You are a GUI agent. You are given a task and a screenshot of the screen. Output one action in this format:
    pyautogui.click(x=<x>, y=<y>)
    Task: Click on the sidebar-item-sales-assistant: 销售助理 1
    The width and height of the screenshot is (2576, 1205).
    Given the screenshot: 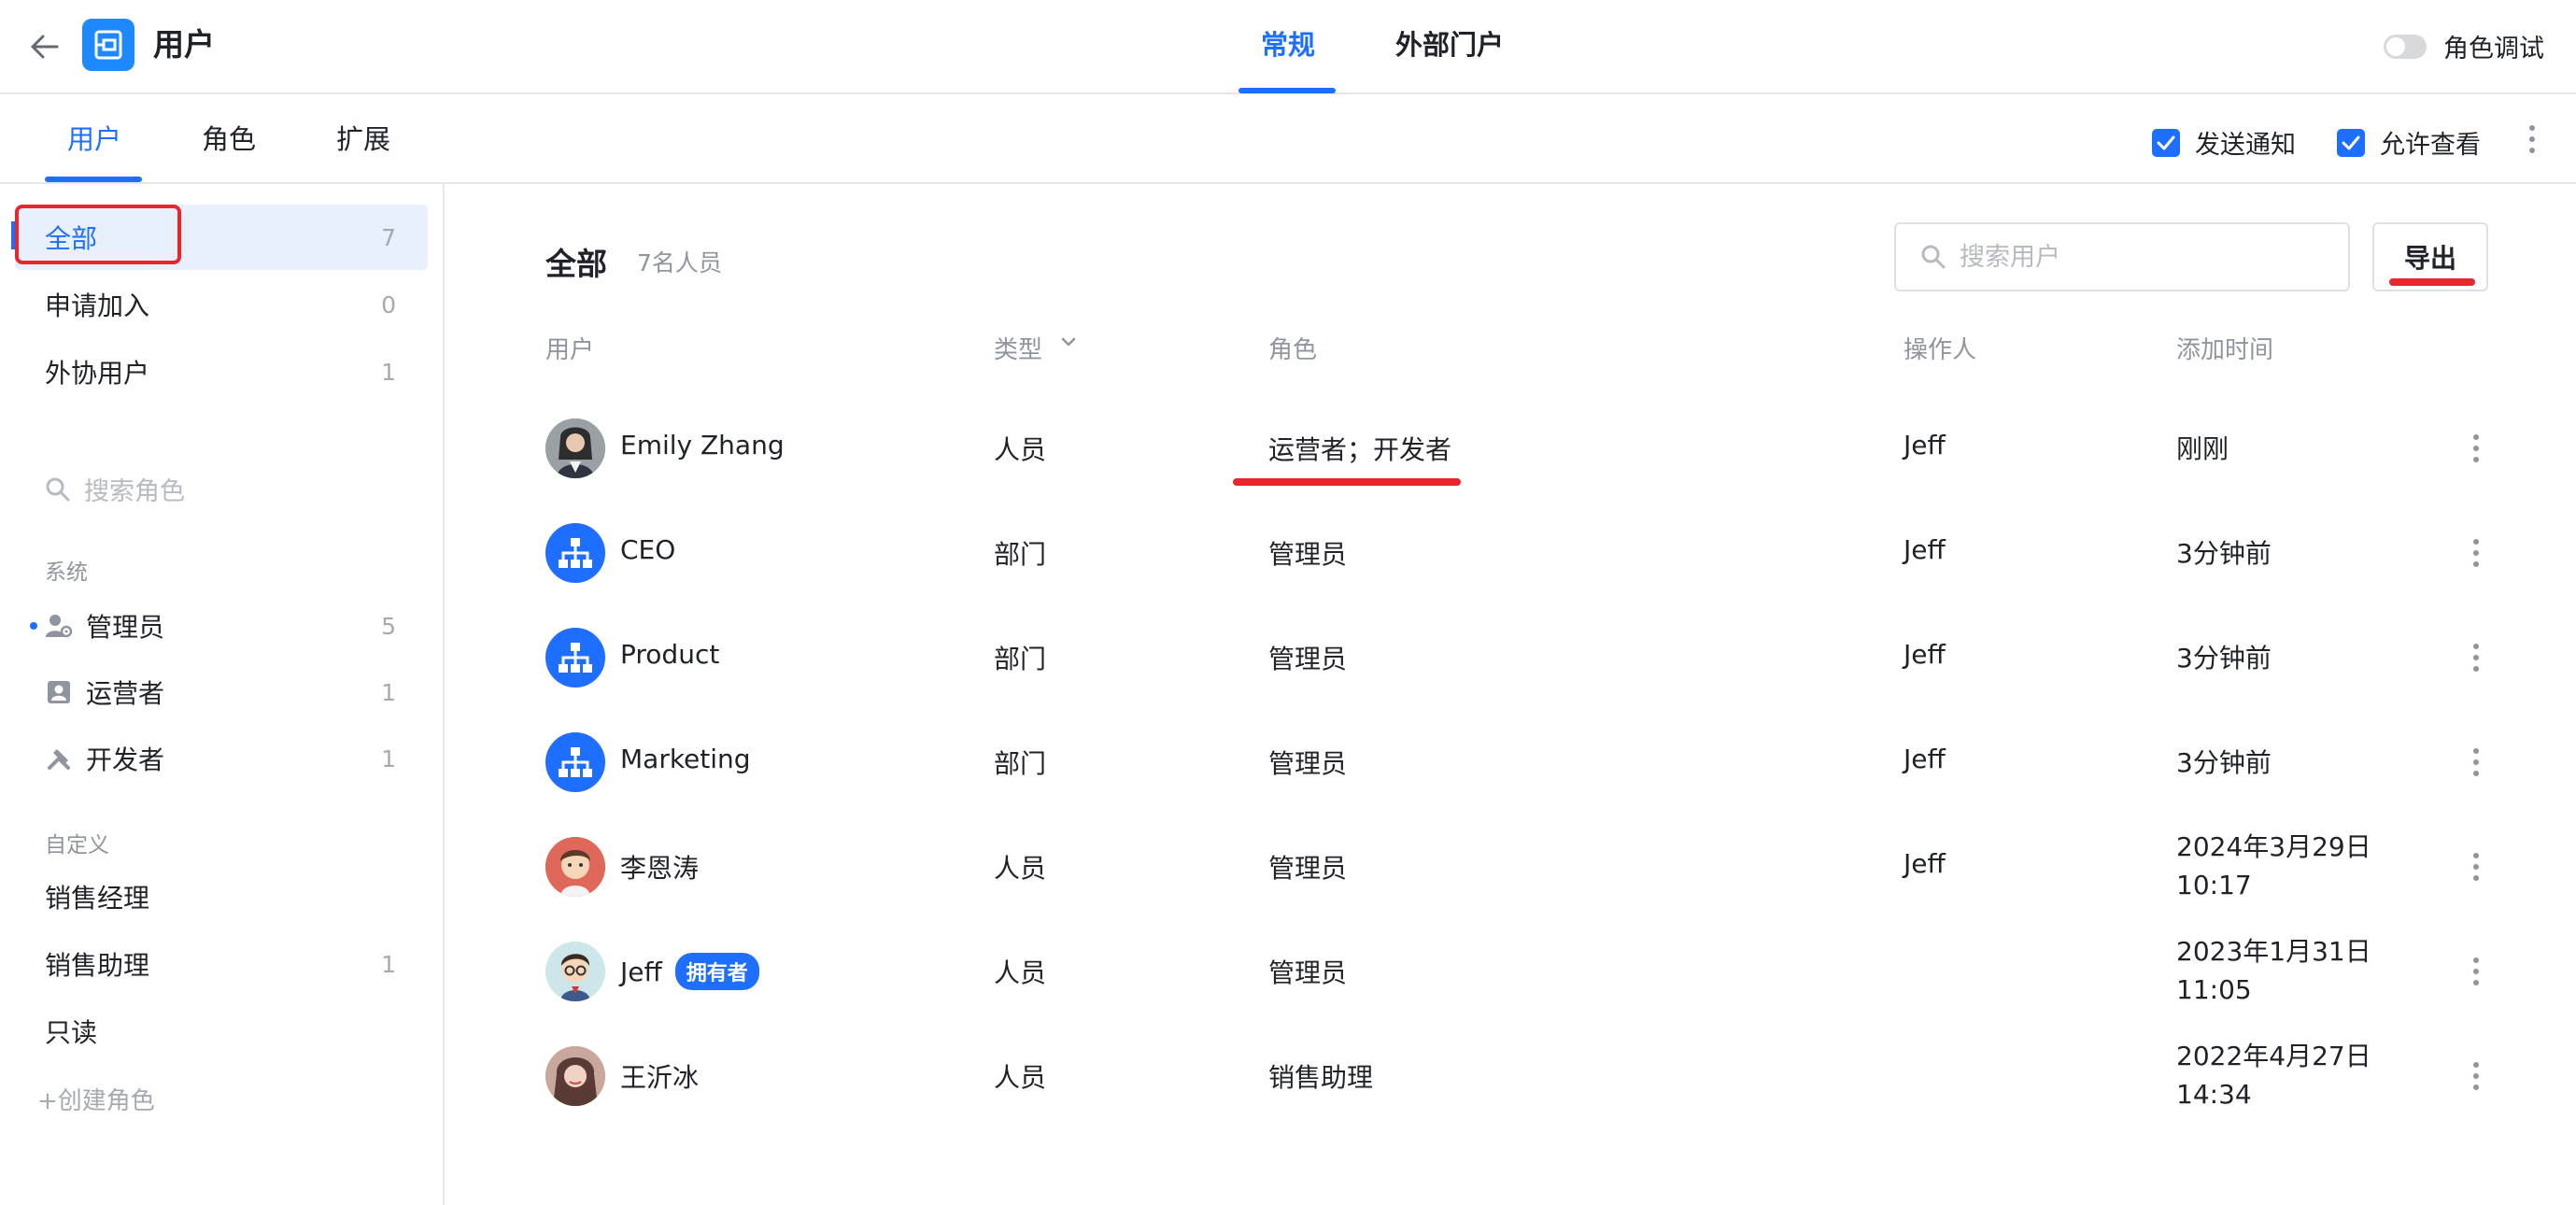 What is the action you would take?
    pyautogui.click(x=221, y=964)
    